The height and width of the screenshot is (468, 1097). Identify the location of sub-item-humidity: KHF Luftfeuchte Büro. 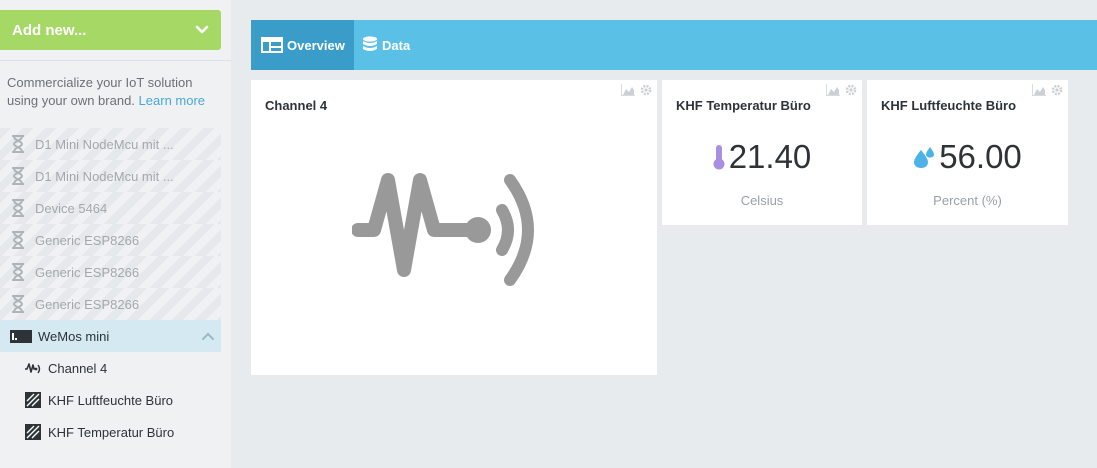
(110, 400).